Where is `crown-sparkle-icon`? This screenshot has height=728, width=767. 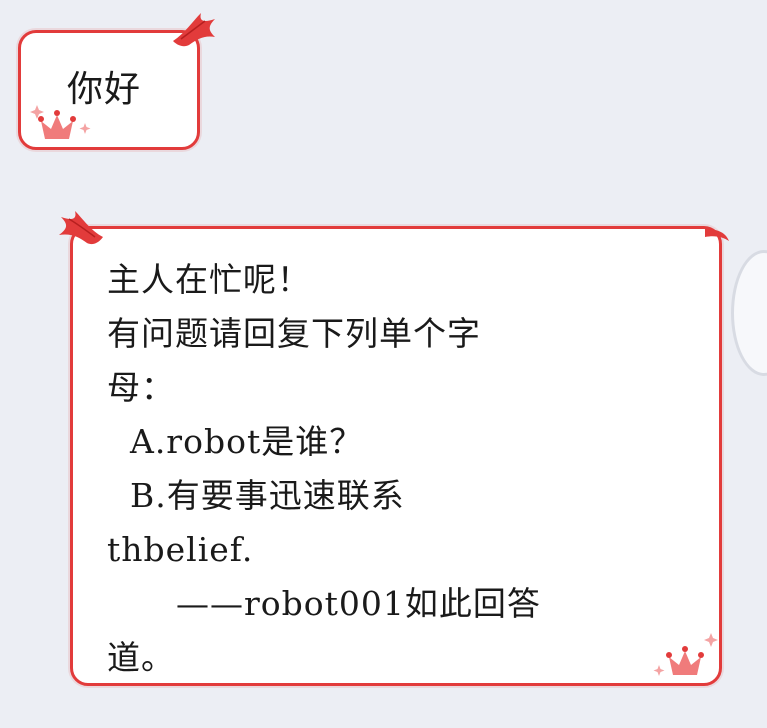
crown-sparkle-icon is located at coordinates (685, 654).